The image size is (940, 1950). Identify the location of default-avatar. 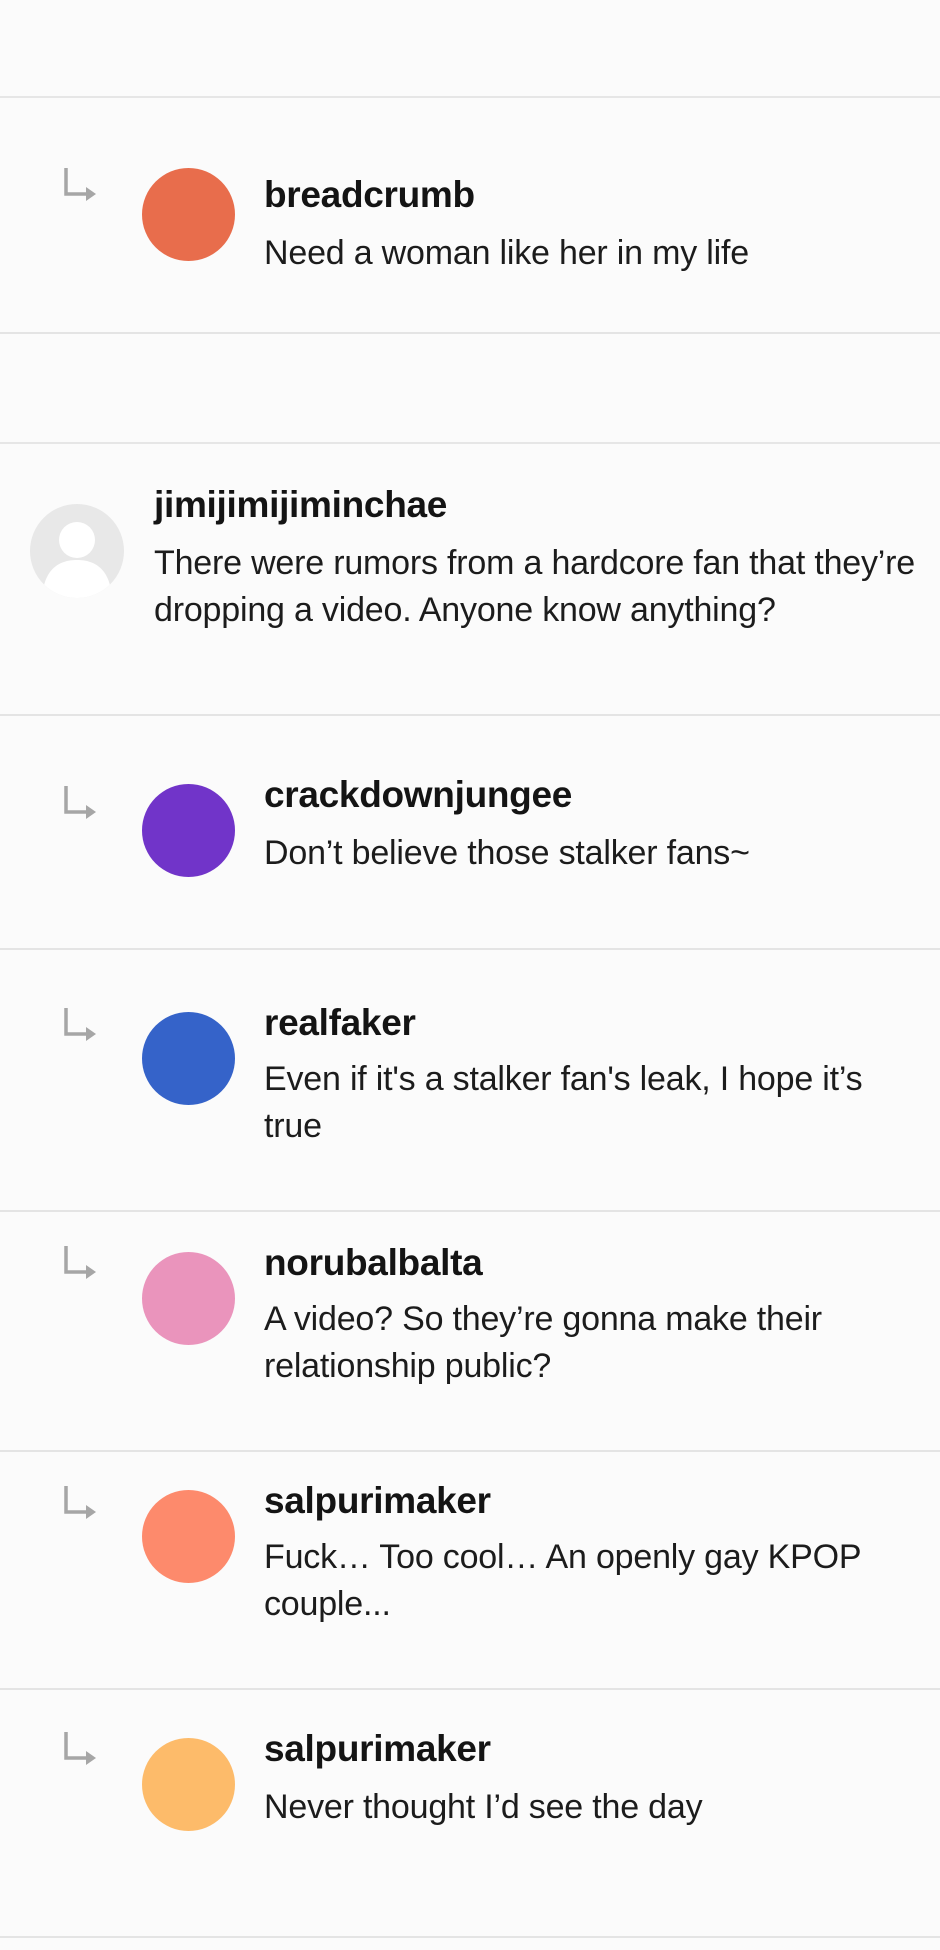
(77, 551).